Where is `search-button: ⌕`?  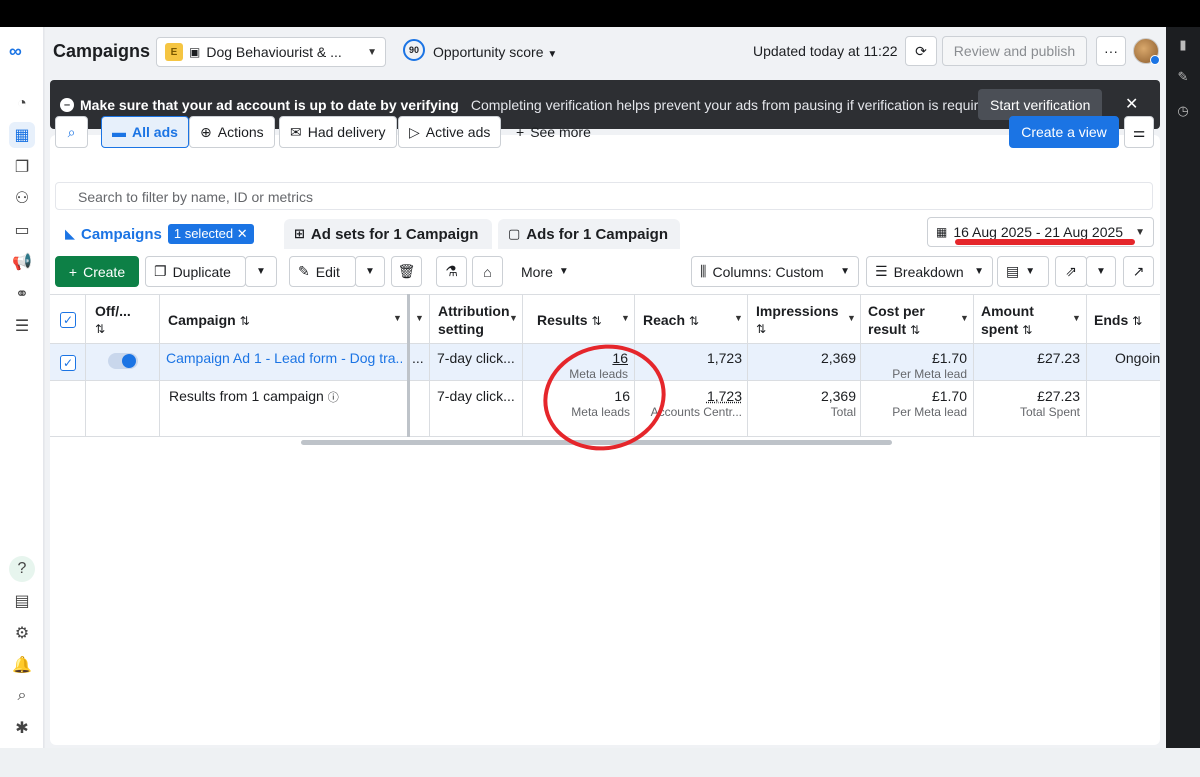
search-button: ⌕ is located at coordinates (71, 132).